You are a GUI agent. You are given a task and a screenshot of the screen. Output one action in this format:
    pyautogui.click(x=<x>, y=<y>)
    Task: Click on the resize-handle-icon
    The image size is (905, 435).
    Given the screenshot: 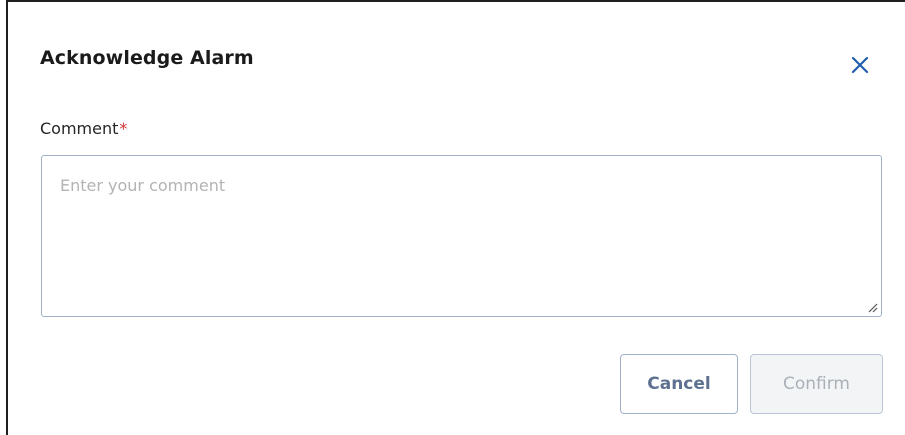 What is the action you would take?
    pyautogui.click(x=872, y=307)
    